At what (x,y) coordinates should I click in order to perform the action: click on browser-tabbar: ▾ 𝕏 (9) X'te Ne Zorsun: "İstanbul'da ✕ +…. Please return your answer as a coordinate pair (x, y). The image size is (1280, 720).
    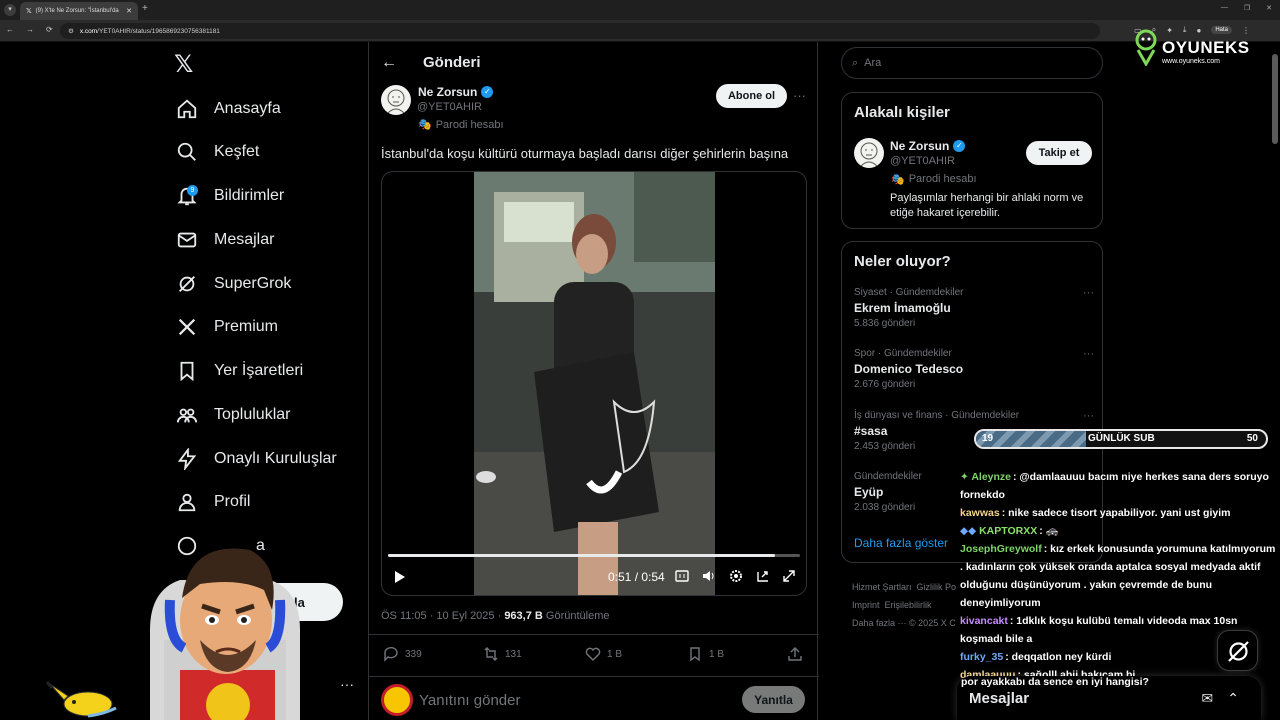
    Looking at the image, I should click on (640, 10).